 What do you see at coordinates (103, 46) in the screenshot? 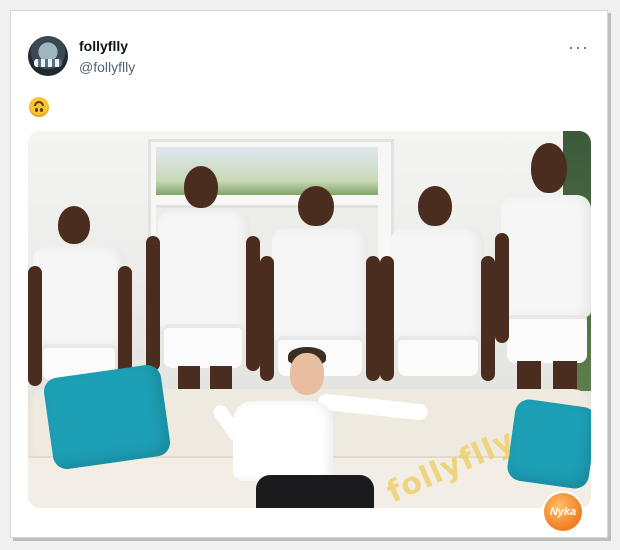
I see `display-name: follyflly` at bounding box center [103, 46].